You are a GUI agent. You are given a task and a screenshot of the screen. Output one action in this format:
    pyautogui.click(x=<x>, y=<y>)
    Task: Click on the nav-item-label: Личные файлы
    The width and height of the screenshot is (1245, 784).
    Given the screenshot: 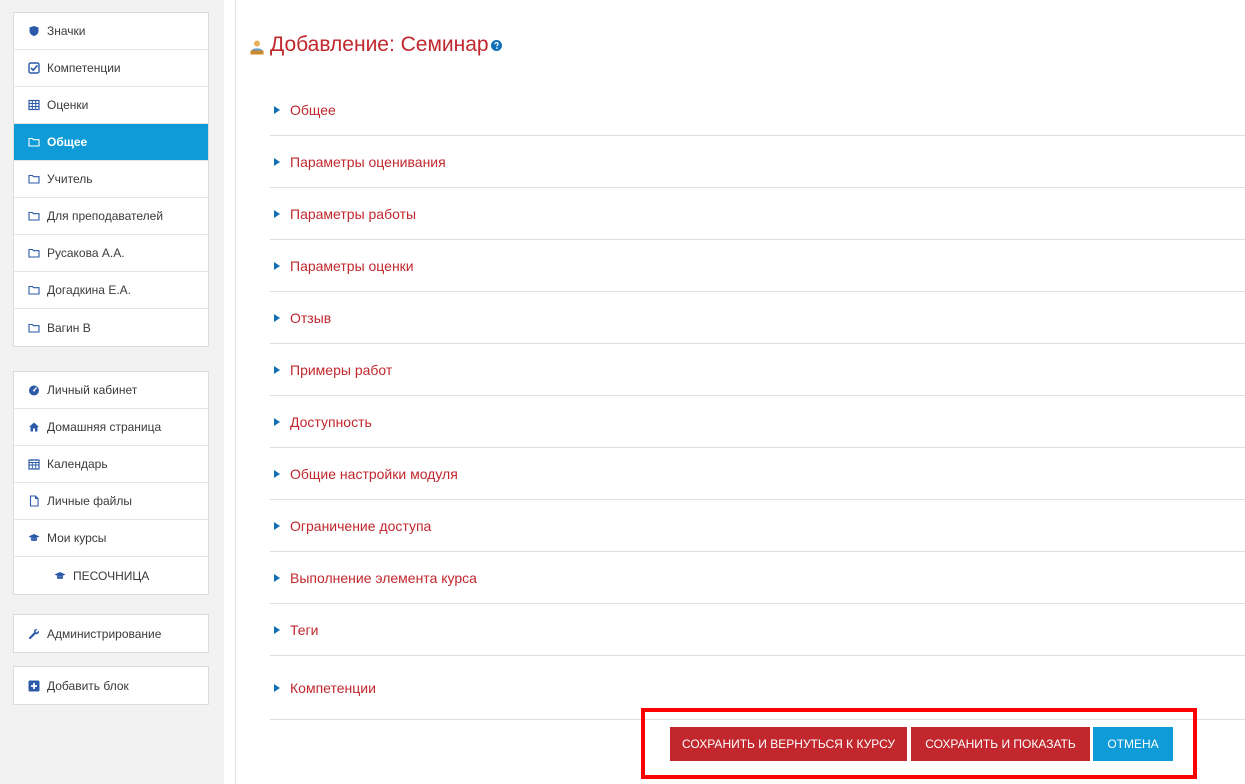 What is the action you would take?
    pyautogui.click(x=89, y=501)
    